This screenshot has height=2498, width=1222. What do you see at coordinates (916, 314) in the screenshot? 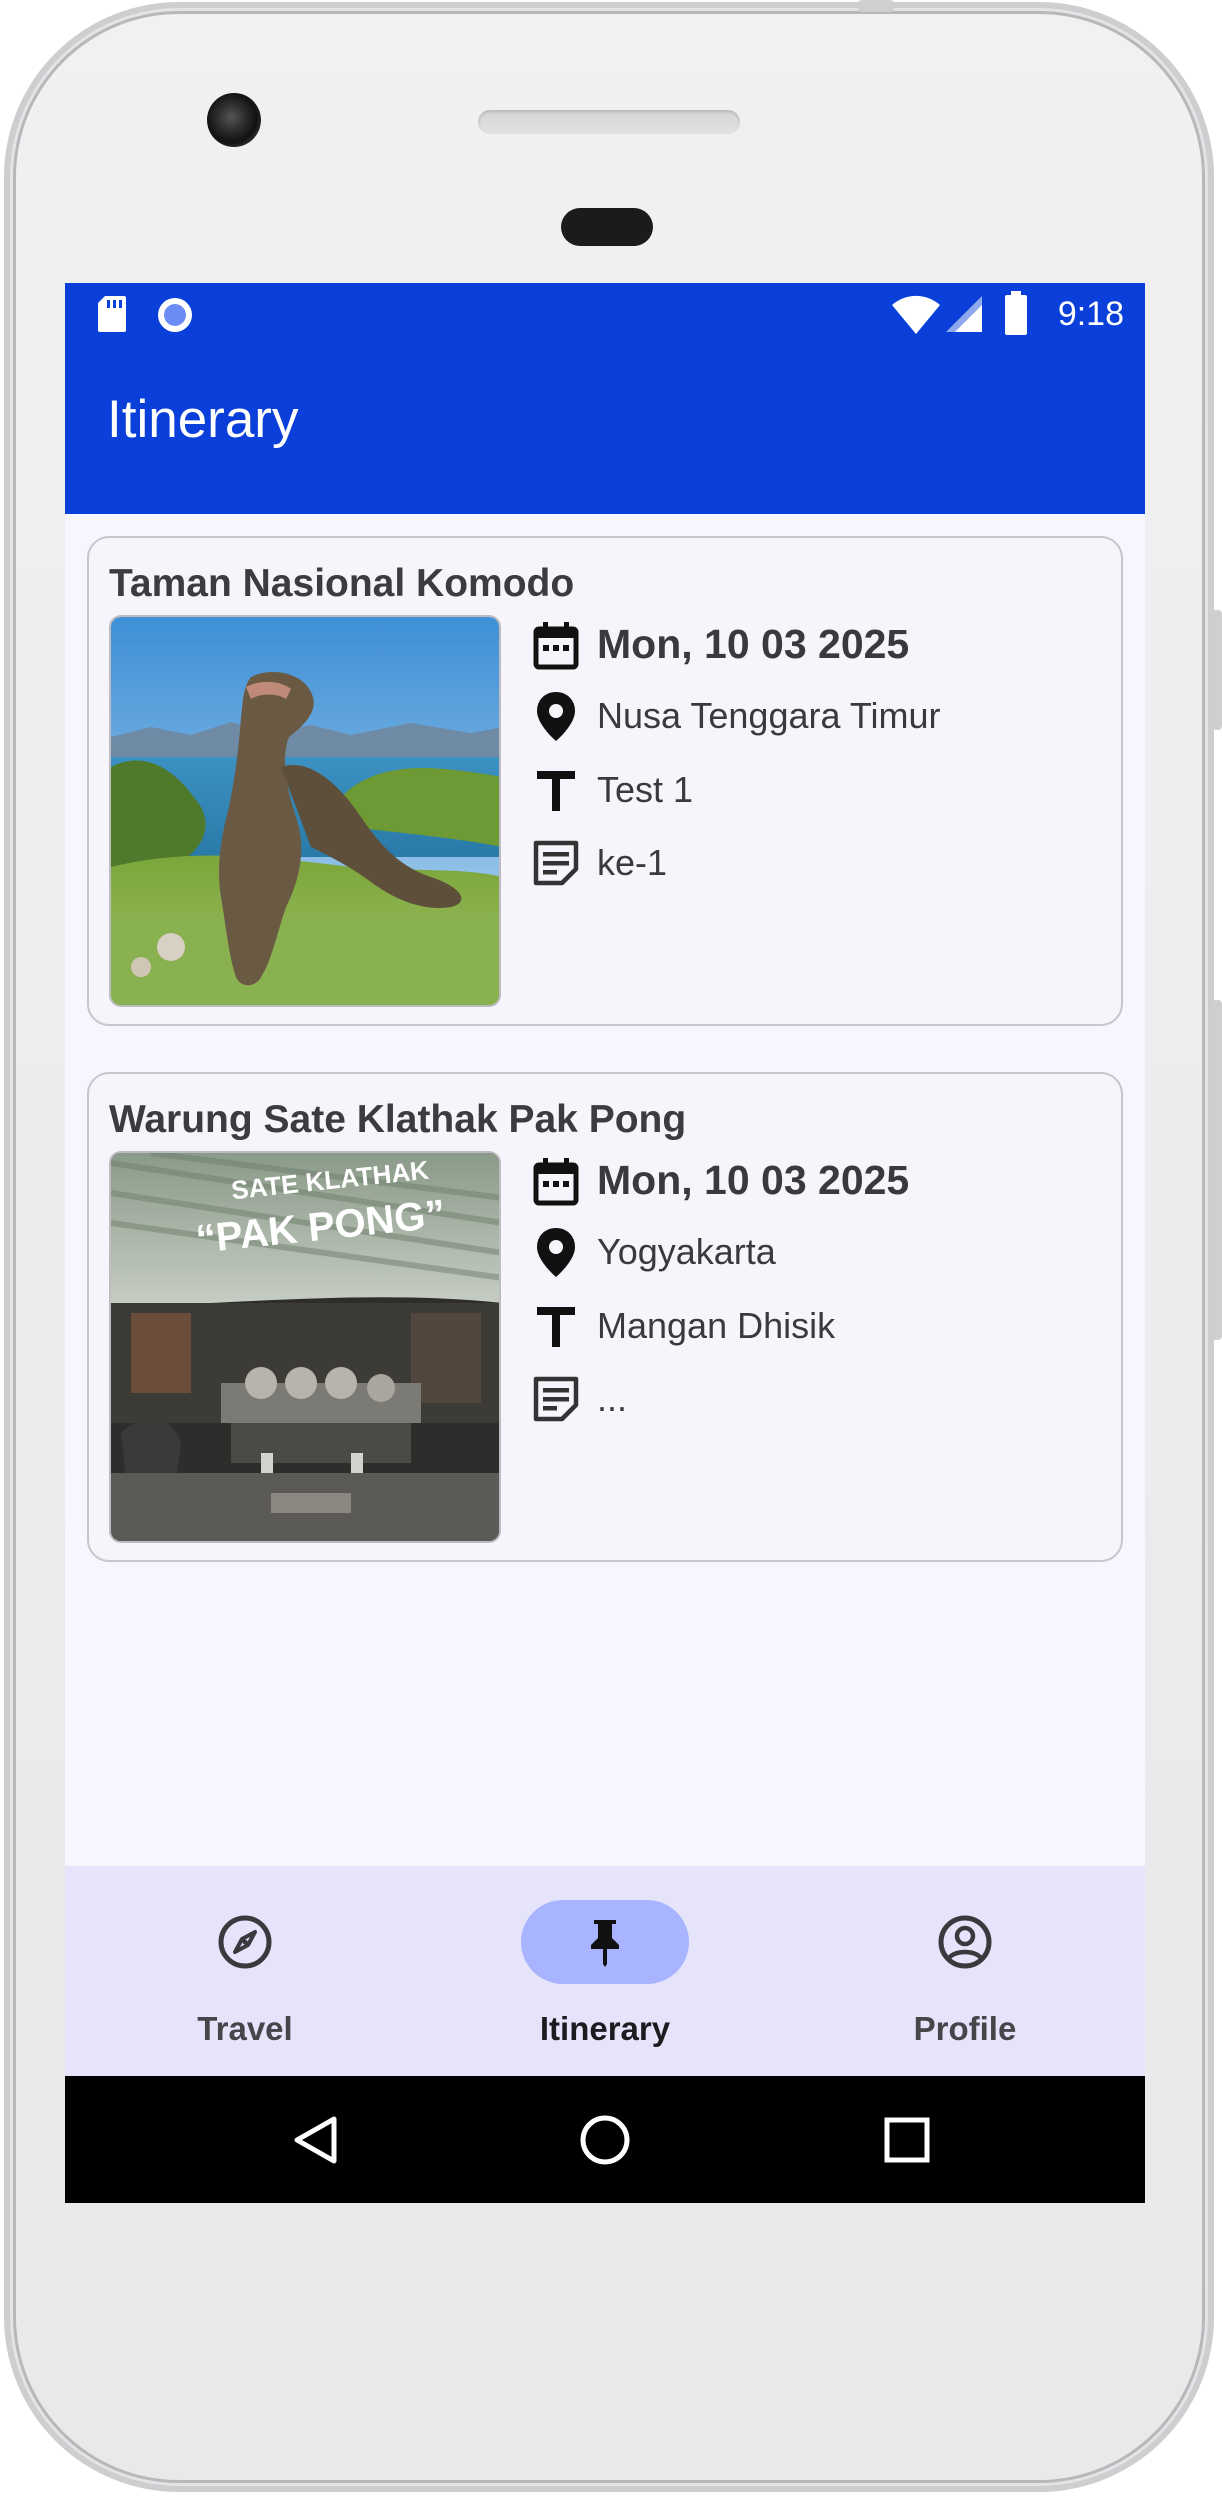
I see `wifi-icon` at bounding box center [916, 314].